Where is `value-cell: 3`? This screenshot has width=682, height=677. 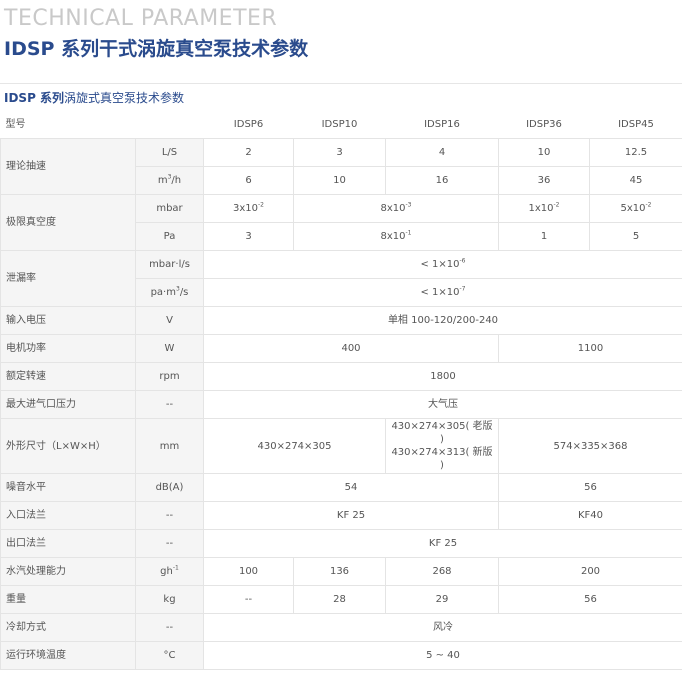 value-cell: 3 is located at coordinates (248, 236).